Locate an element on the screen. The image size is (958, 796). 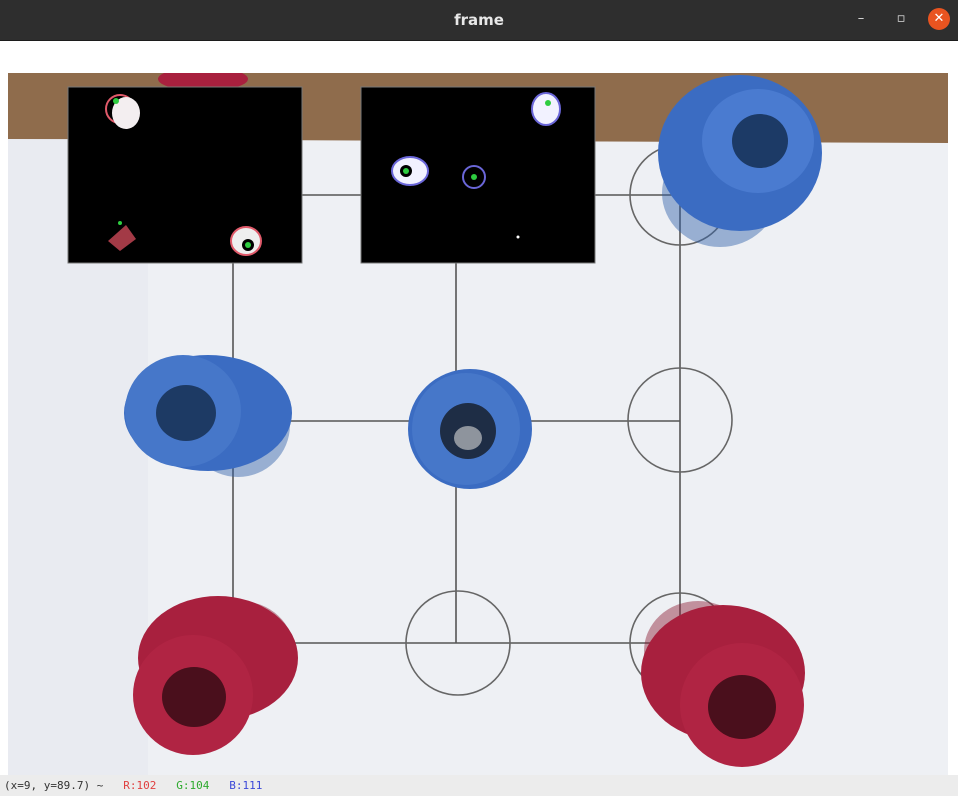
title-bar: frame – ▫ ✕ is located at coordinates (479, 20).